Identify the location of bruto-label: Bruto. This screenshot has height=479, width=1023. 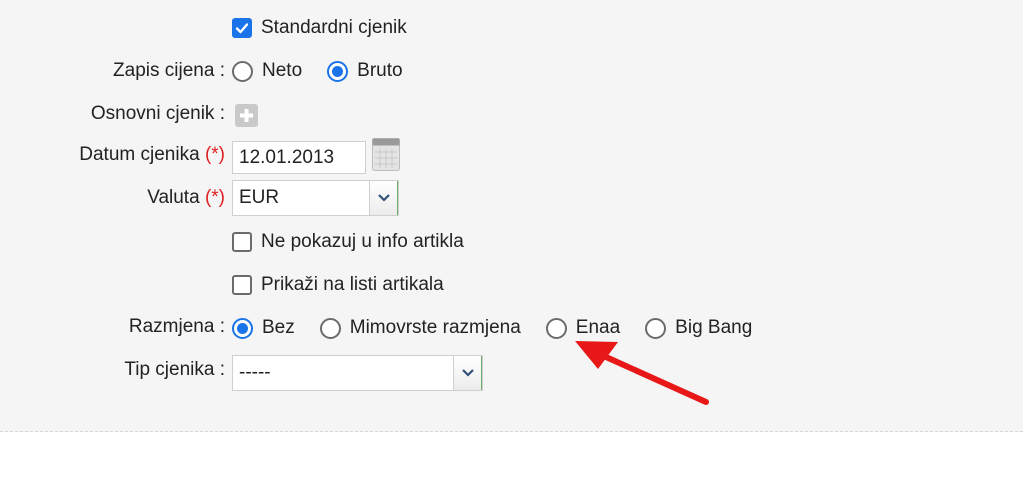
(380, 70).